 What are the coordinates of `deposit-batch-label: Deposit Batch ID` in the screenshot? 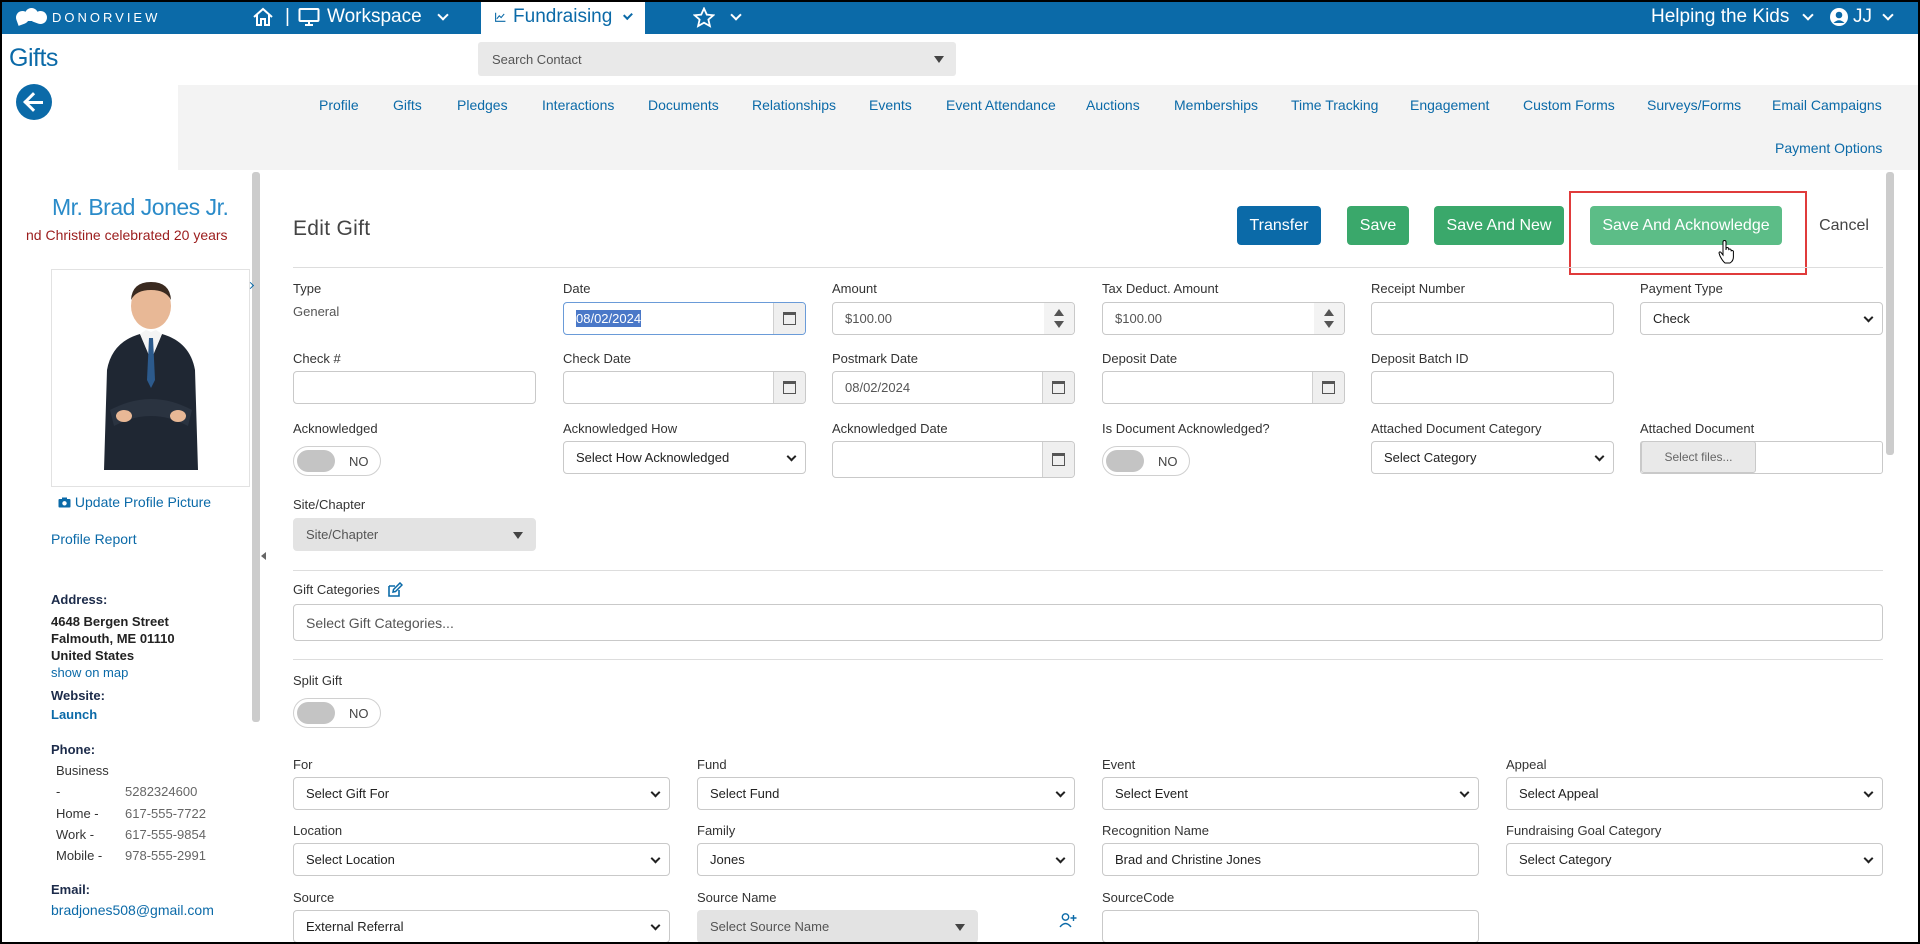 It's located at (1420, 358).